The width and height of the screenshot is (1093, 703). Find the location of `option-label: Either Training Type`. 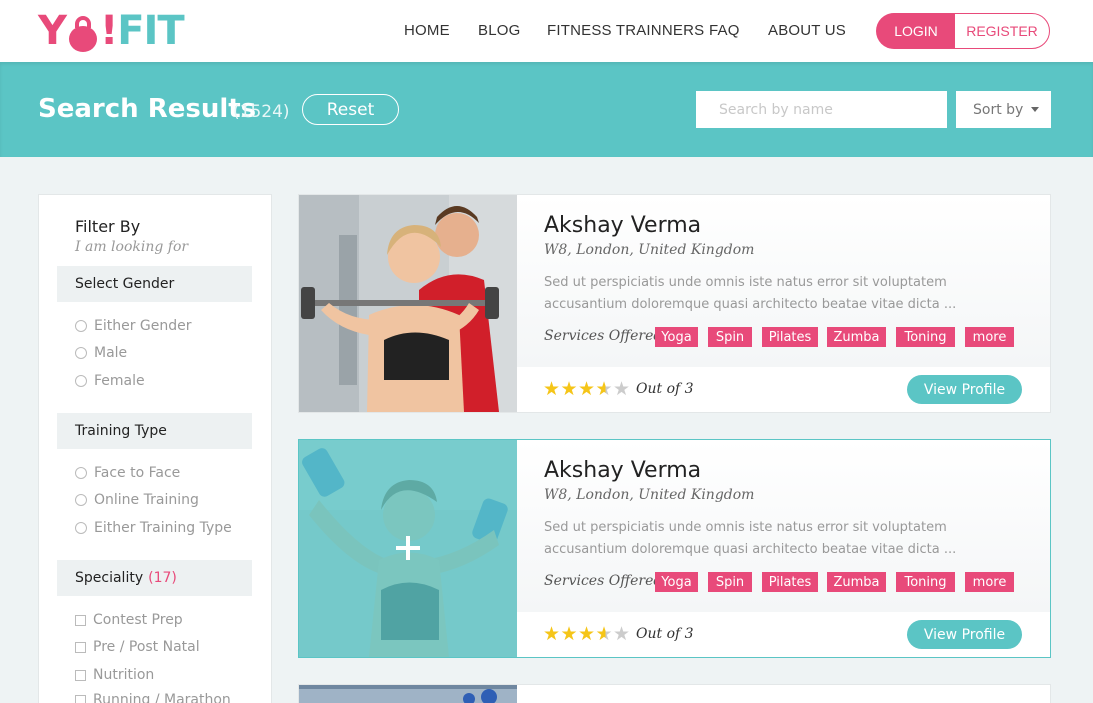

option-label: Either Training Type is located at coordinates (163, 528).